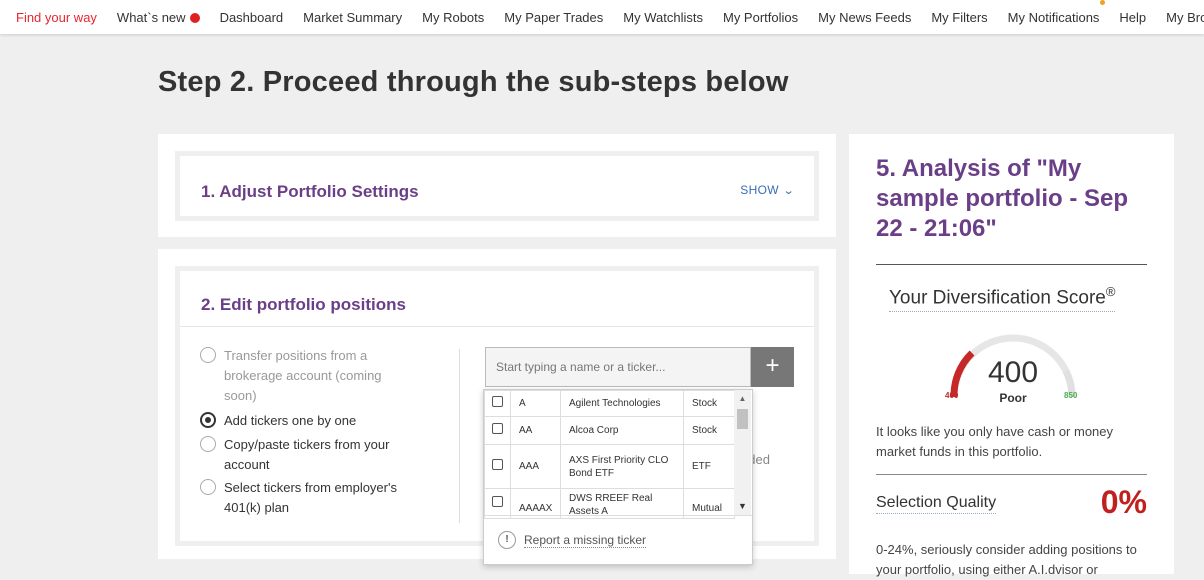  I want to click on nav-my-notifications: My Notifications, so click(1054, 12).